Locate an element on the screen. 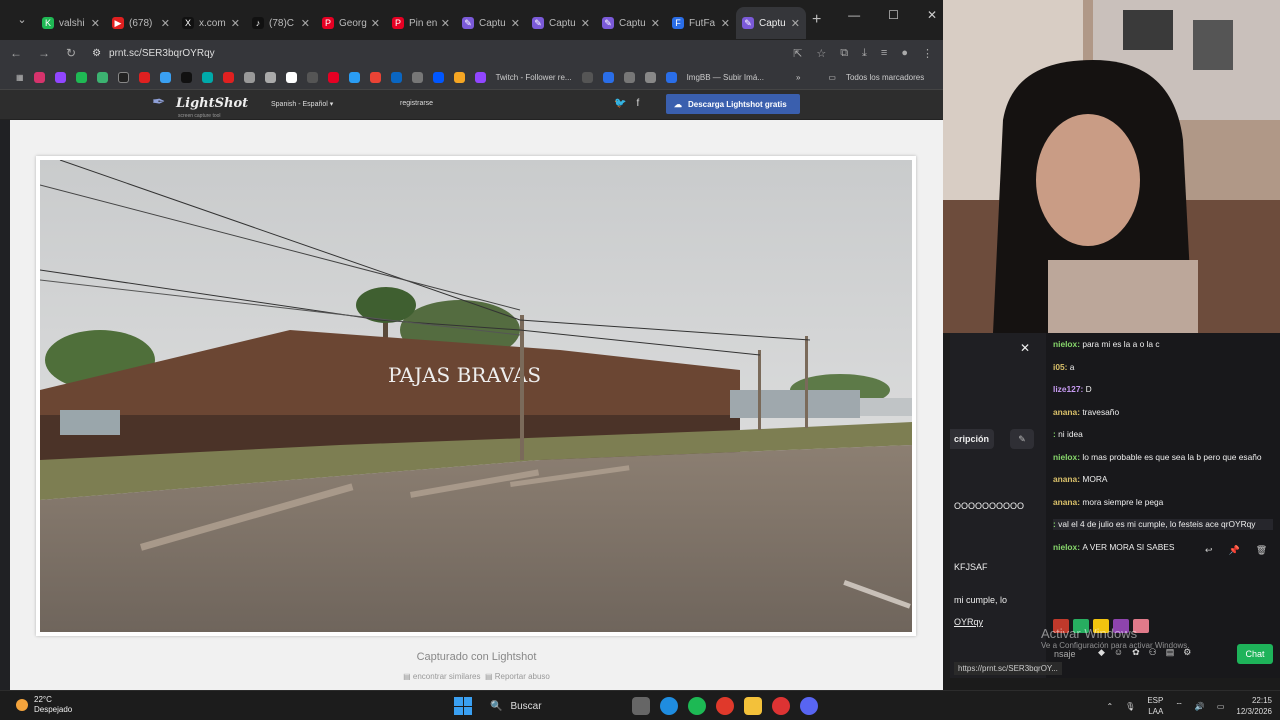 The image size is (1280, 720). address-bar: ⚙ prnt.sc/SER3bqrOYRqy is located at coordinates (434, 53).